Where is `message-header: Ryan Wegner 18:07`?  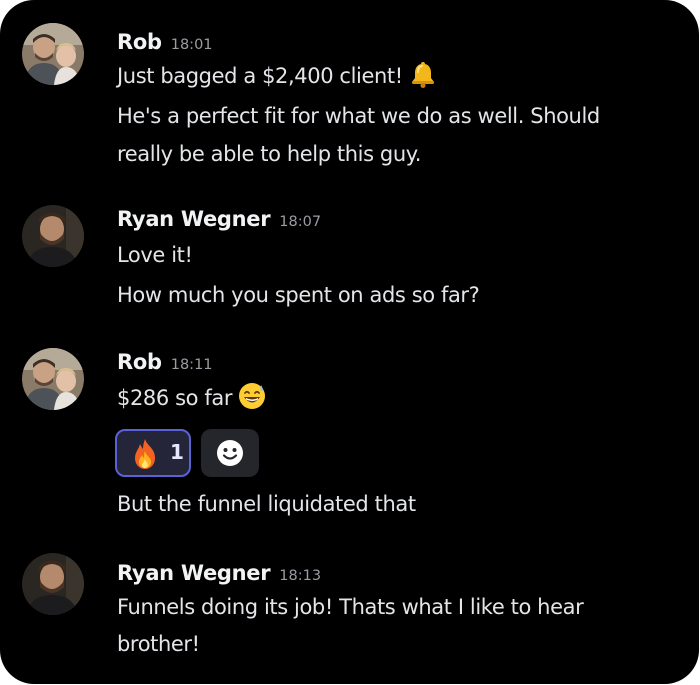
message-header: Ryan Wegner 18:07 is located at coordinates (219, 219).